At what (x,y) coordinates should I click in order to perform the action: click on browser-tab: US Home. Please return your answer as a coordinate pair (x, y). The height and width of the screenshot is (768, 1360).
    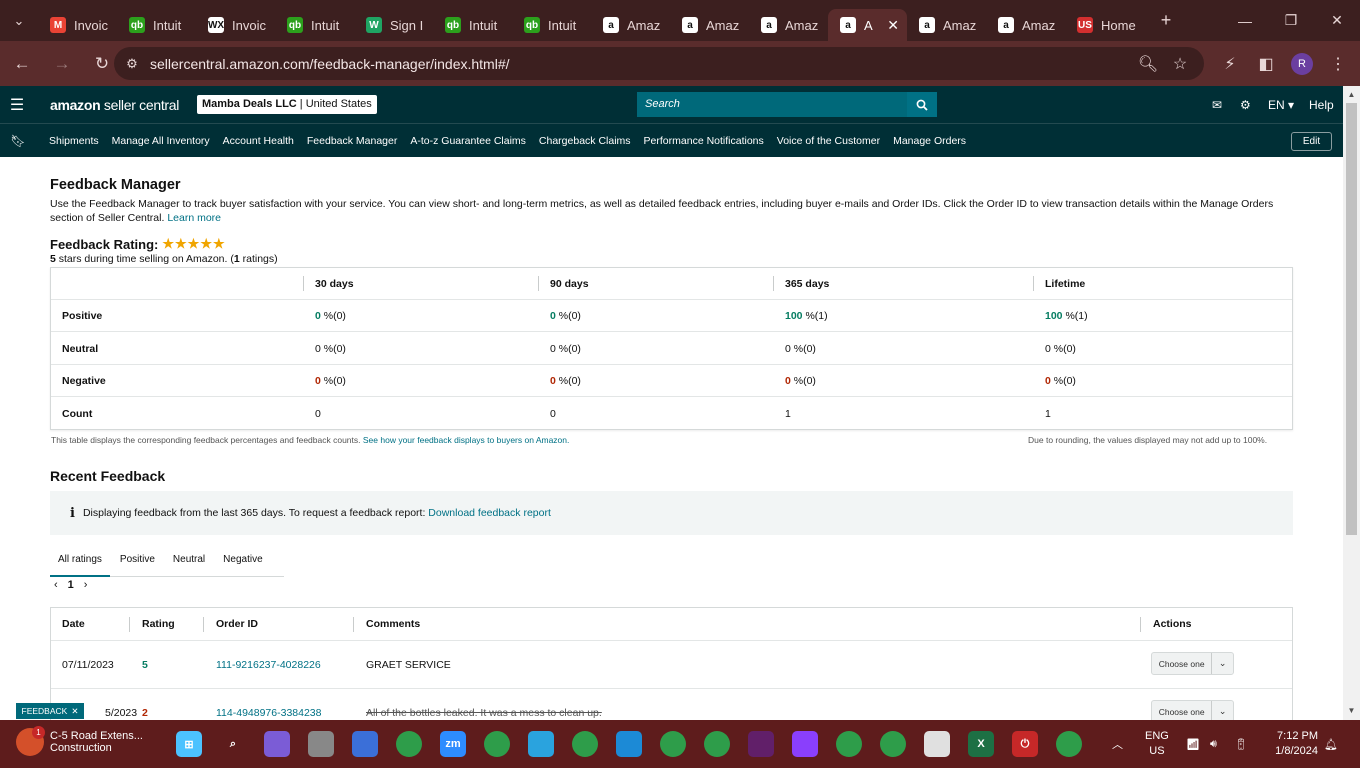
    Looking at the image, I should click on (1104, 25).